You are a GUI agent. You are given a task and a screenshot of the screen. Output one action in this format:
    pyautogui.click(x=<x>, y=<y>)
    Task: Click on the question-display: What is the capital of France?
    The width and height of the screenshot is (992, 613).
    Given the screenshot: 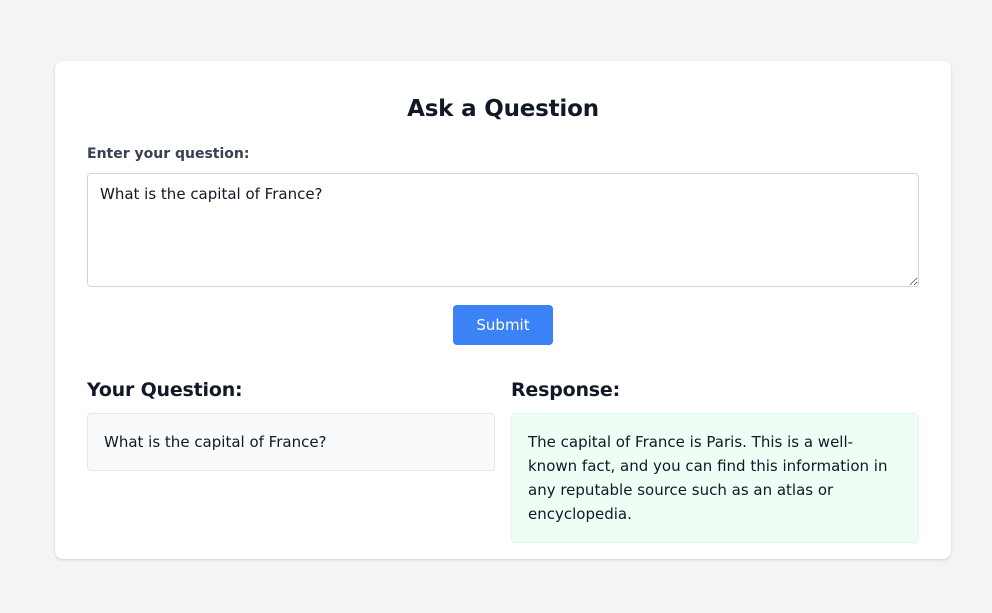 What is the action you would take?
    pyautogui.click(x=291, y=442)
    